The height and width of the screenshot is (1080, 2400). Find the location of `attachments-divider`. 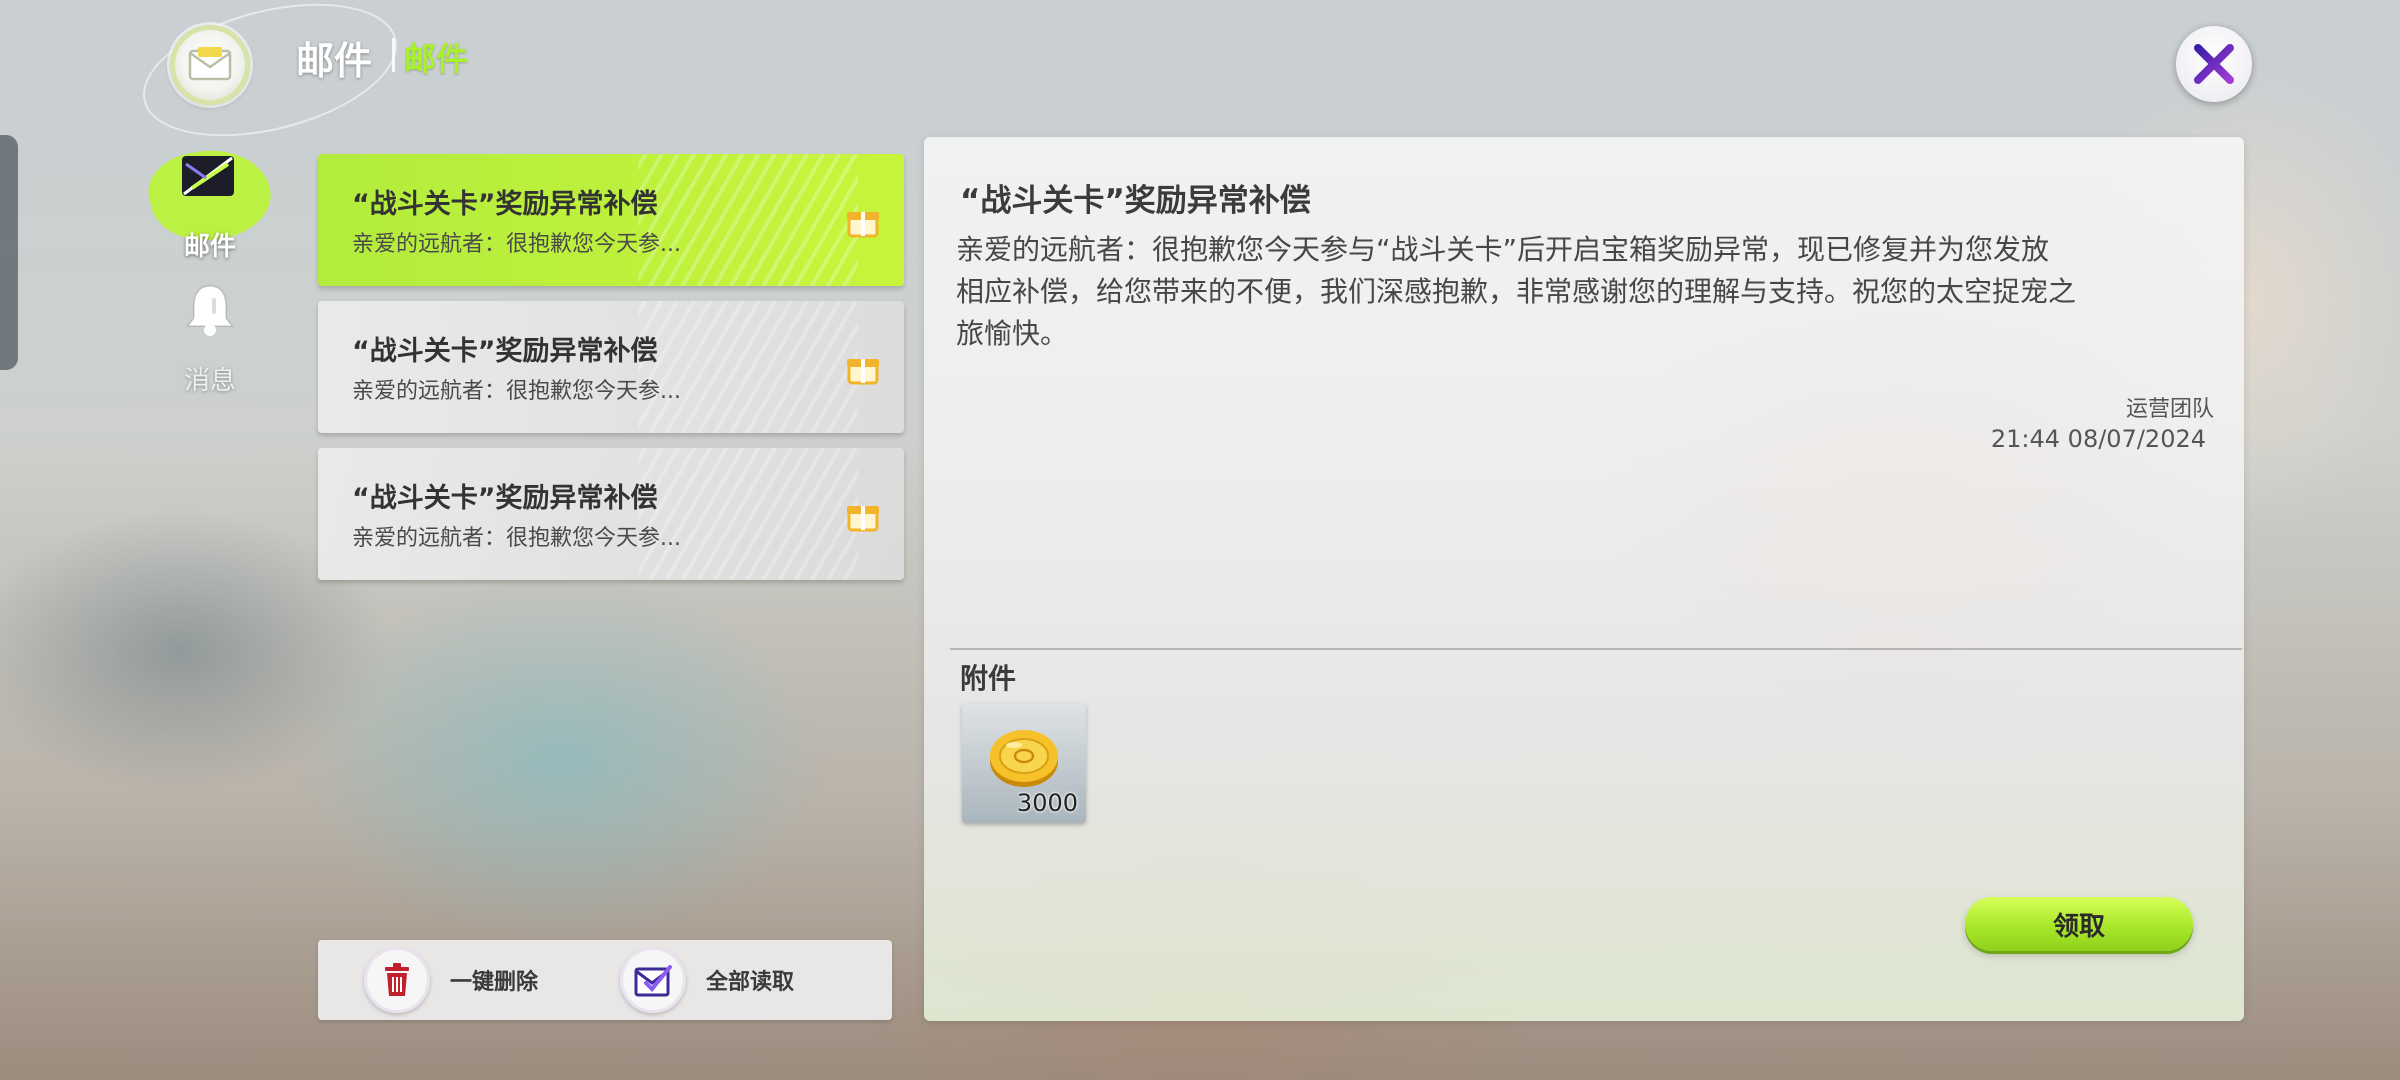

attachments-divider is located at coordinates (1596, 649).